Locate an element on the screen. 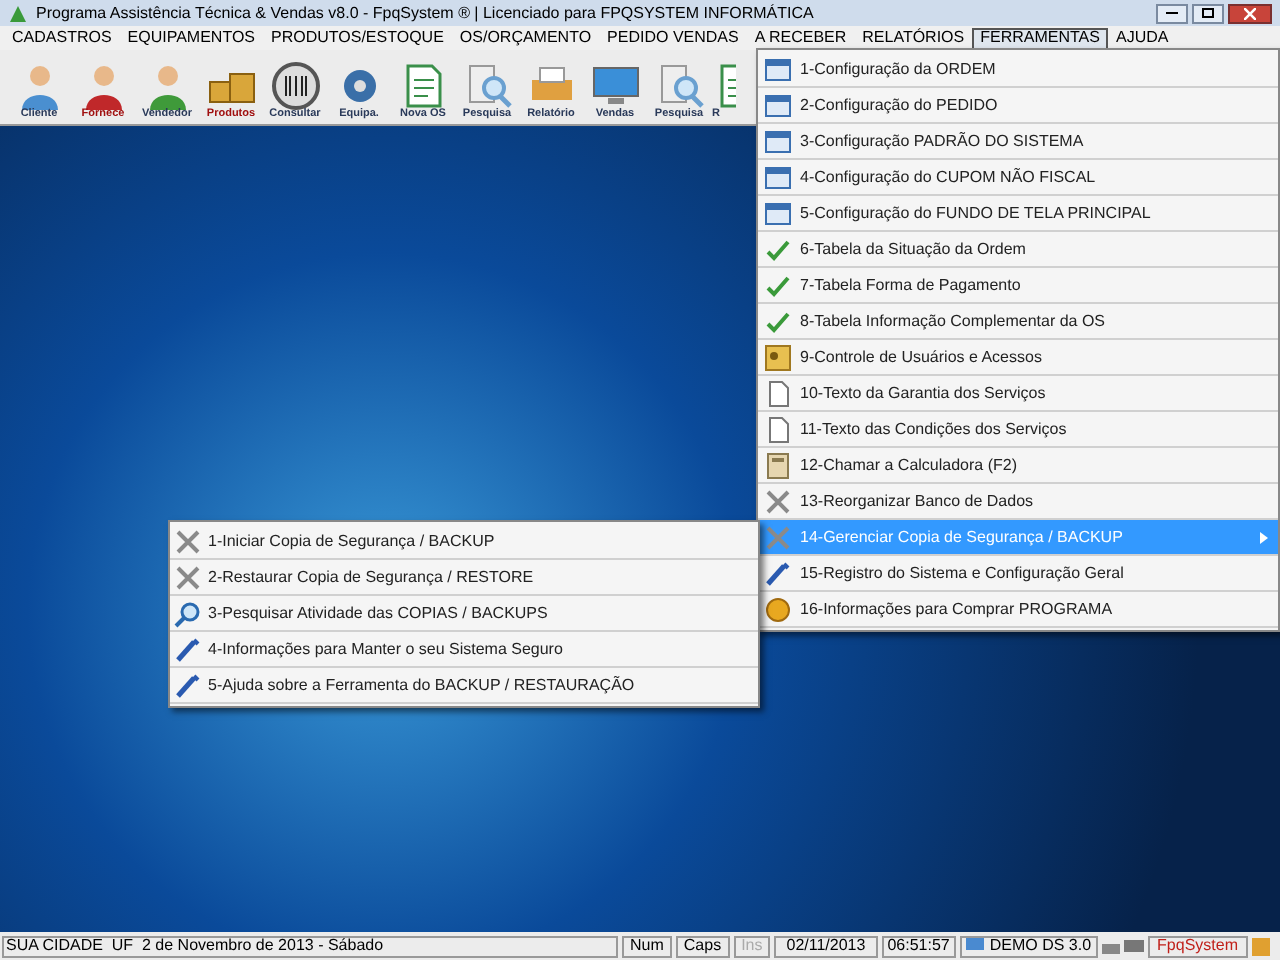  window-title: Programa Assistência Técnica & Vendas v8.0 - FpqSystem ® | Licenciado para FPQSYSTEM INFORMÁTICA is located at coordinates (425, 13).